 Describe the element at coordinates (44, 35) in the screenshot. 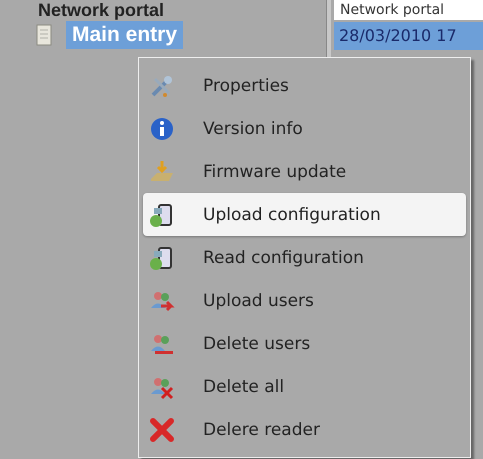

I see `document-icon` at that location.